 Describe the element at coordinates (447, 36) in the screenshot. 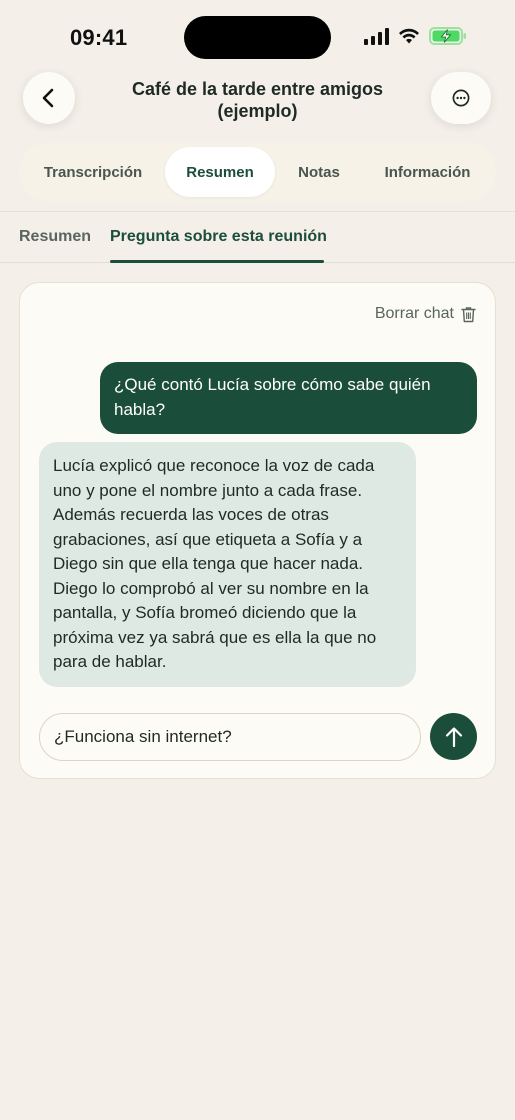

I see `battery-charging-icon` at that location.